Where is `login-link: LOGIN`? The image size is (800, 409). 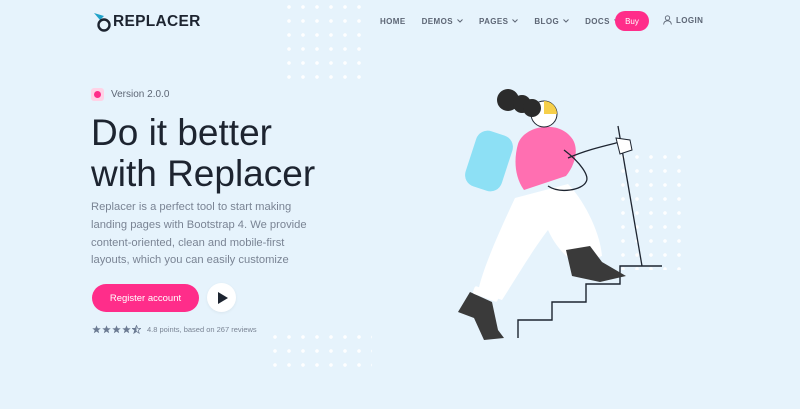
login-link: LOGIN is located at coordinates (683, 20).